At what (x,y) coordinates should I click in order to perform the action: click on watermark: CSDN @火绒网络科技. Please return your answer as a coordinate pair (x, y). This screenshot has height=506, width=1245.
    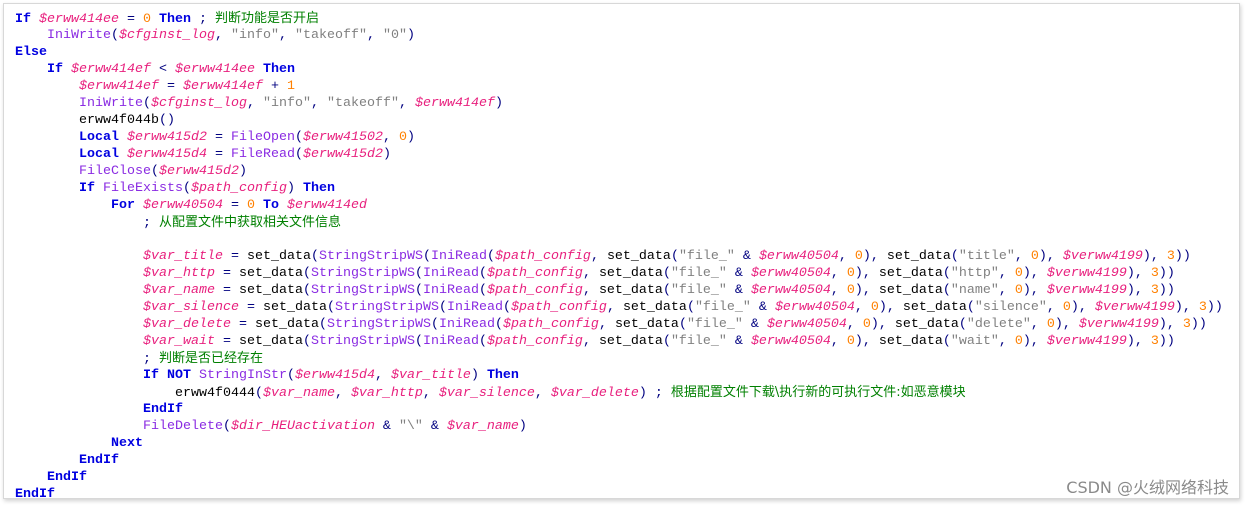
    Looking at the image, I should click on (1147, 487).